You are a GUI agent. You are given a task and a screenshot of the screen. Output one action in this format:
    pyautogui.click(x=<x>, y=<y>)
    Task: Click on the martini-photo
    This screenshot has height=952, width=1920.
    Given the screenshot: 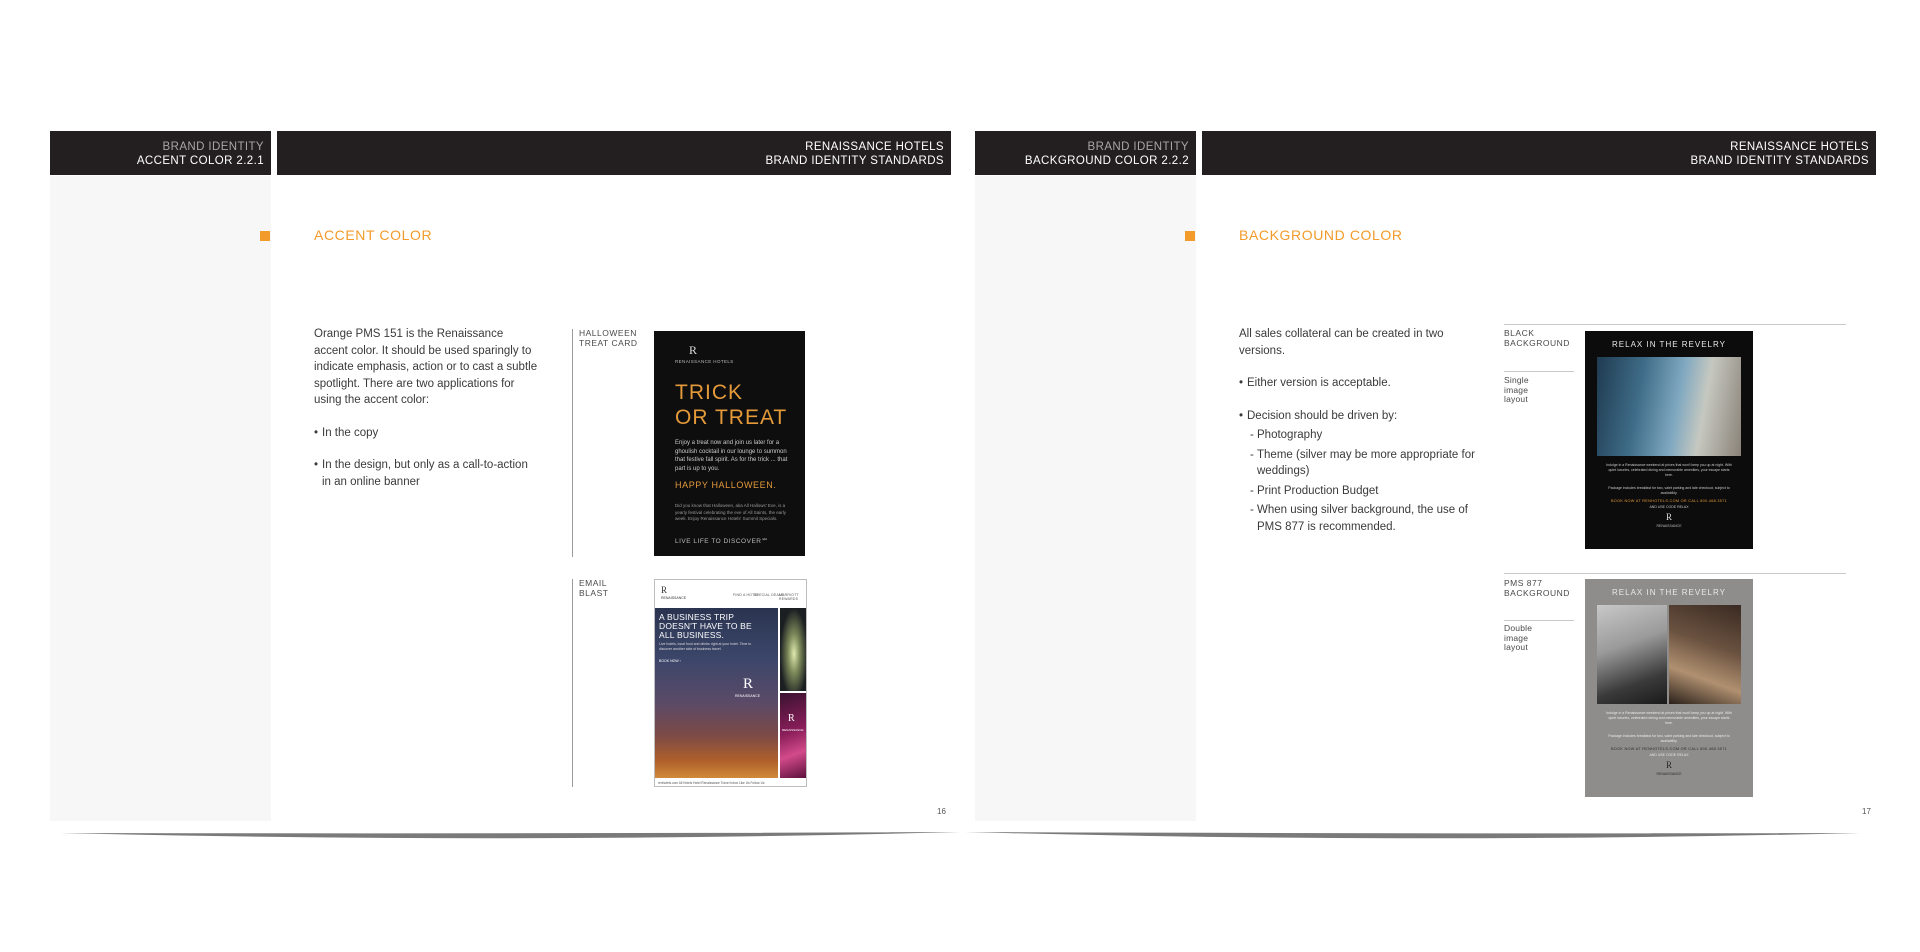 What is the action you would take?
    pyautogui.click(x=793, y=649)
    